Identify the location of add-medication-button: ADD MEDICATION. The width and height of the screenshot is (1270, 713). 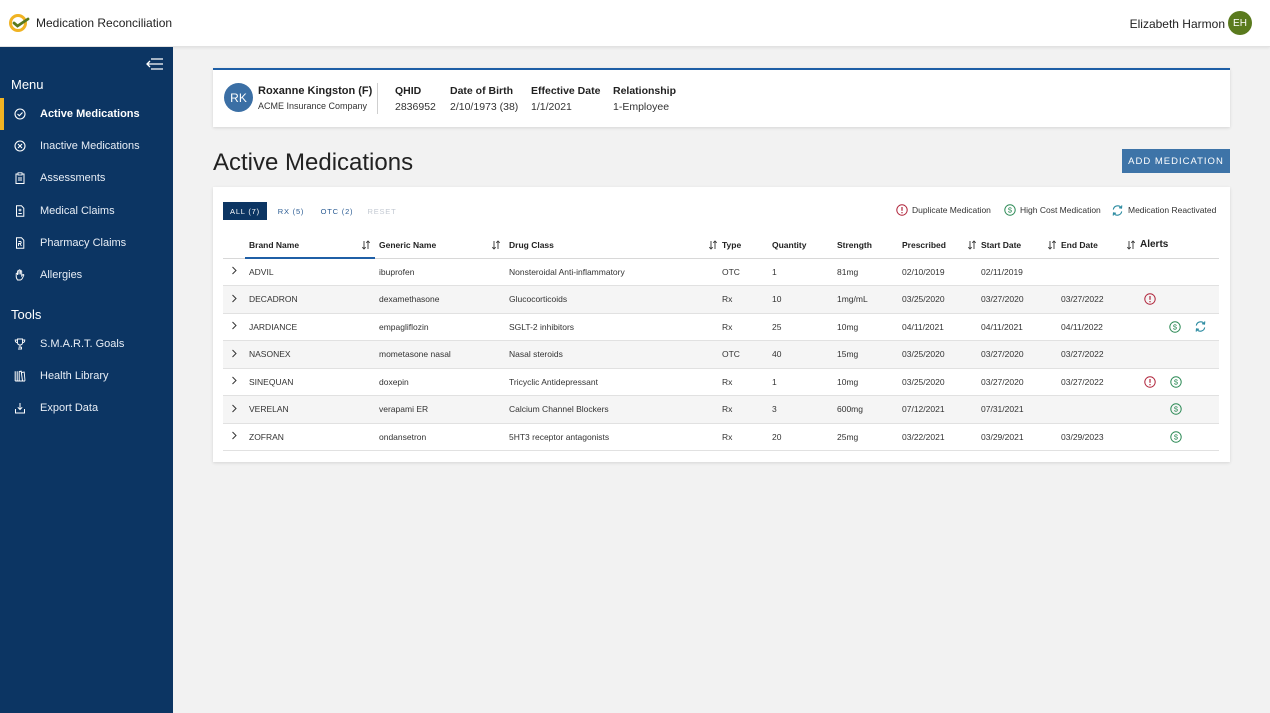
(1176, 161).